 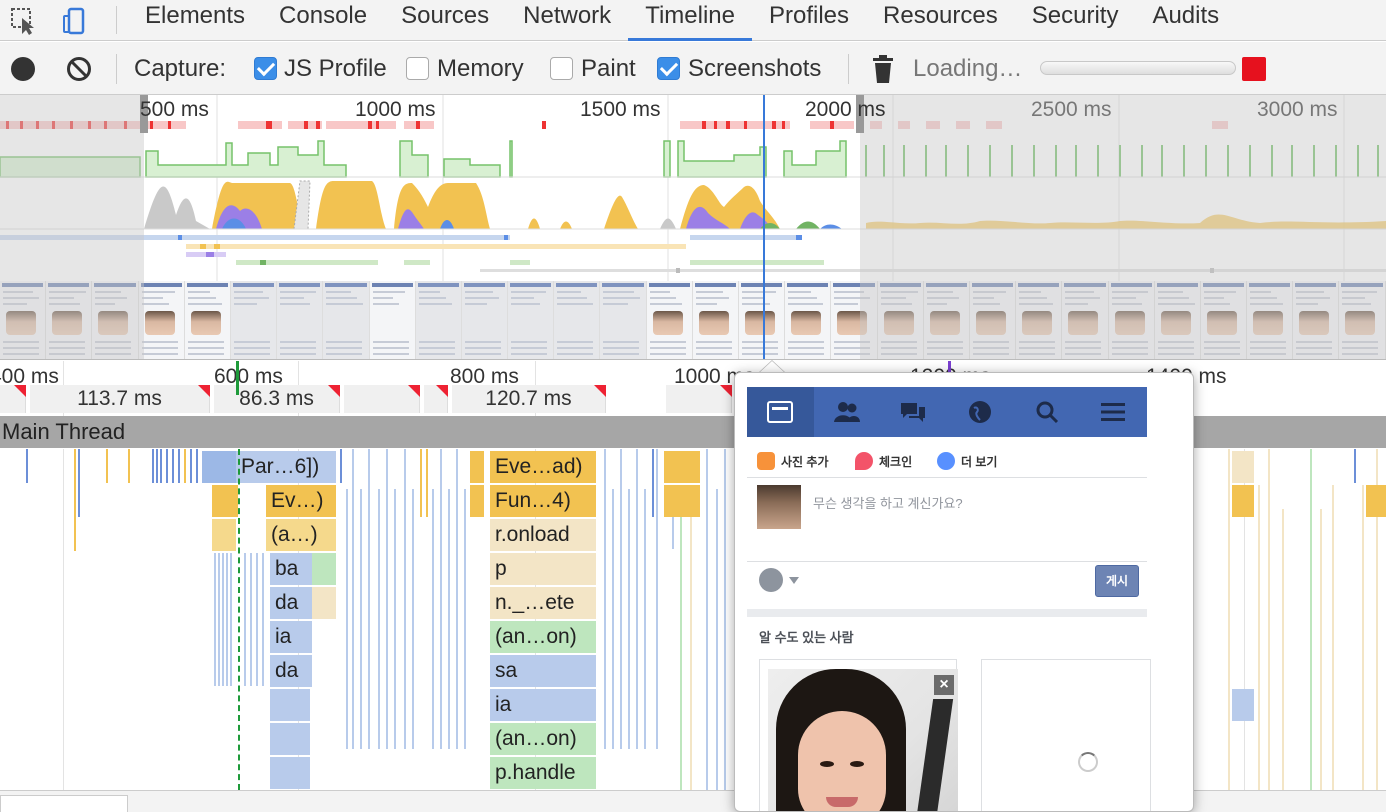 I want to click on memory-checkbox, so click(x=417, y=68).